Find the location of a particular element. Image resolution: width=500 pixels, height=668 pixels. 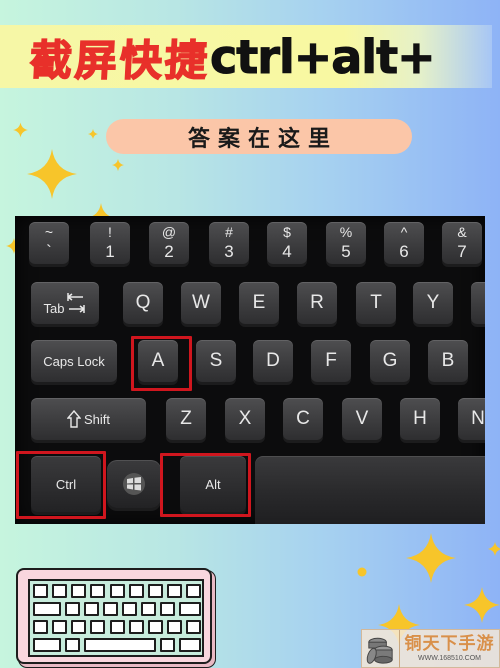

key-label: Q is located at coordinates (143, 302).